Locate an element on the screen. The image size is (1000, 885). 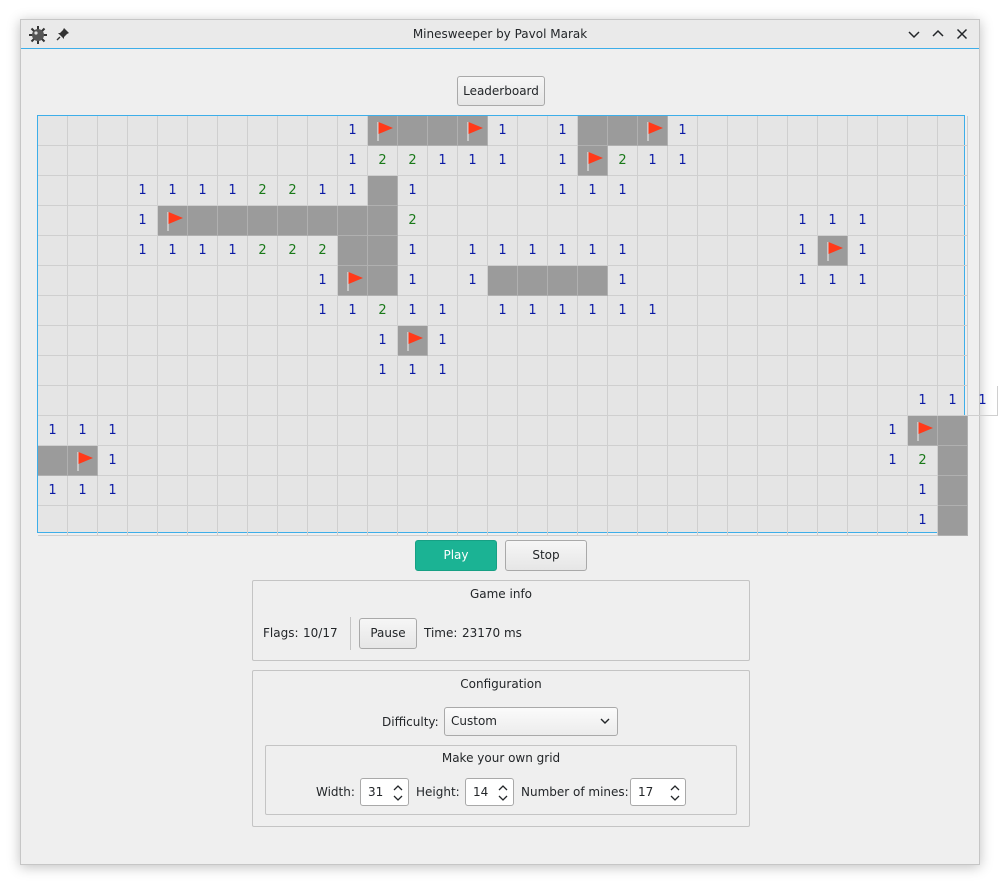
difficulty-select: Custom is located at coordinates (531, 721).